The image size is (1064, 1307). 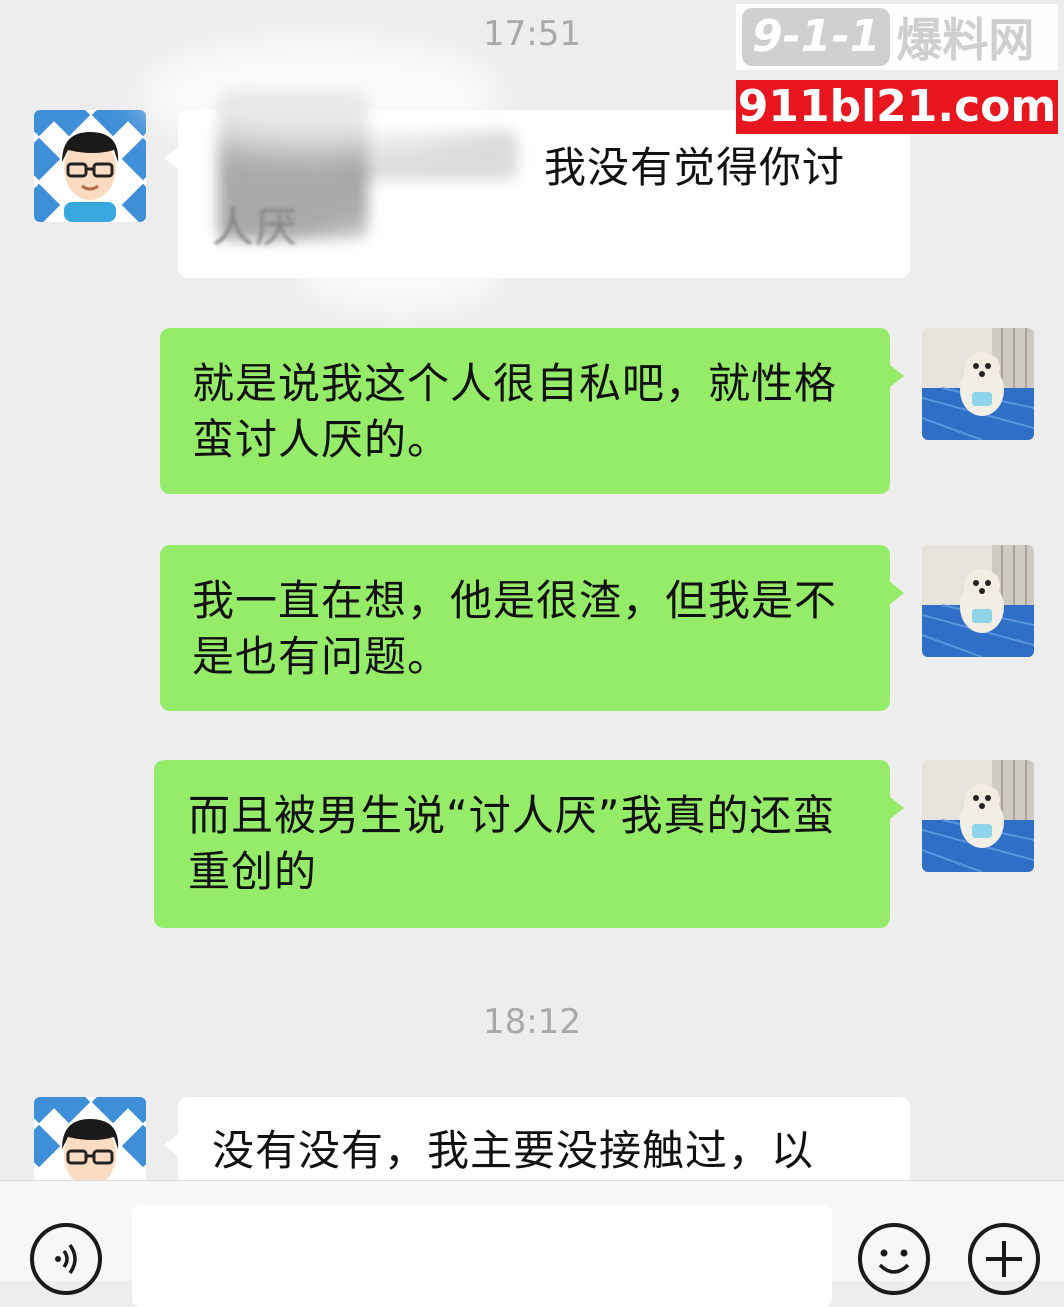 What do you see at coordinates (897, 107) in the screenshot?
I see `watermark-url: 911bl21.com` at bounding box center [897, 107].